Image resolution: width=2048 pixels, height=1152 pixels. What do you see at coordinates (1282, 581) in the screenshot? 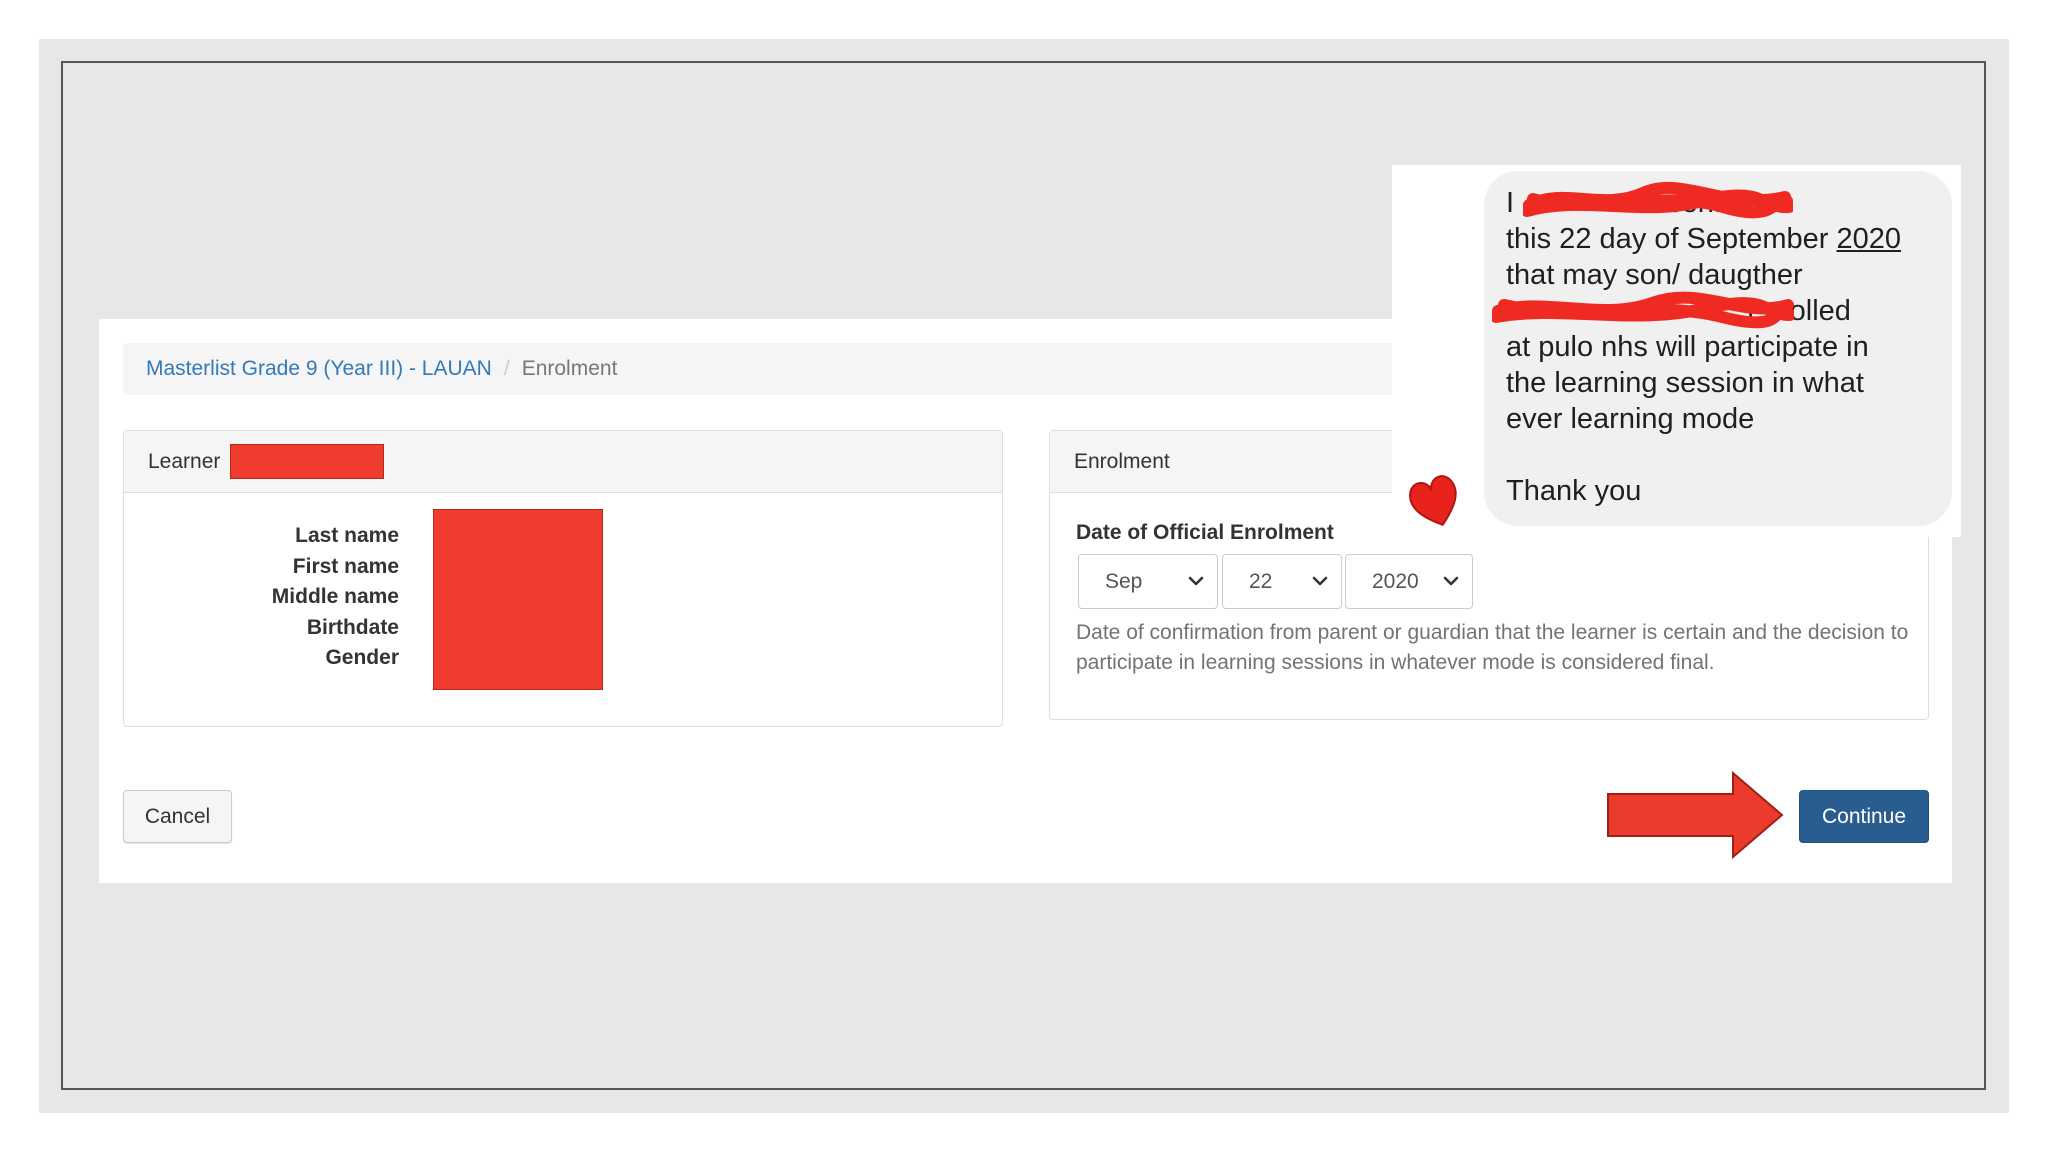
I see `day-select: 22` at bounding box center [1282, 581].